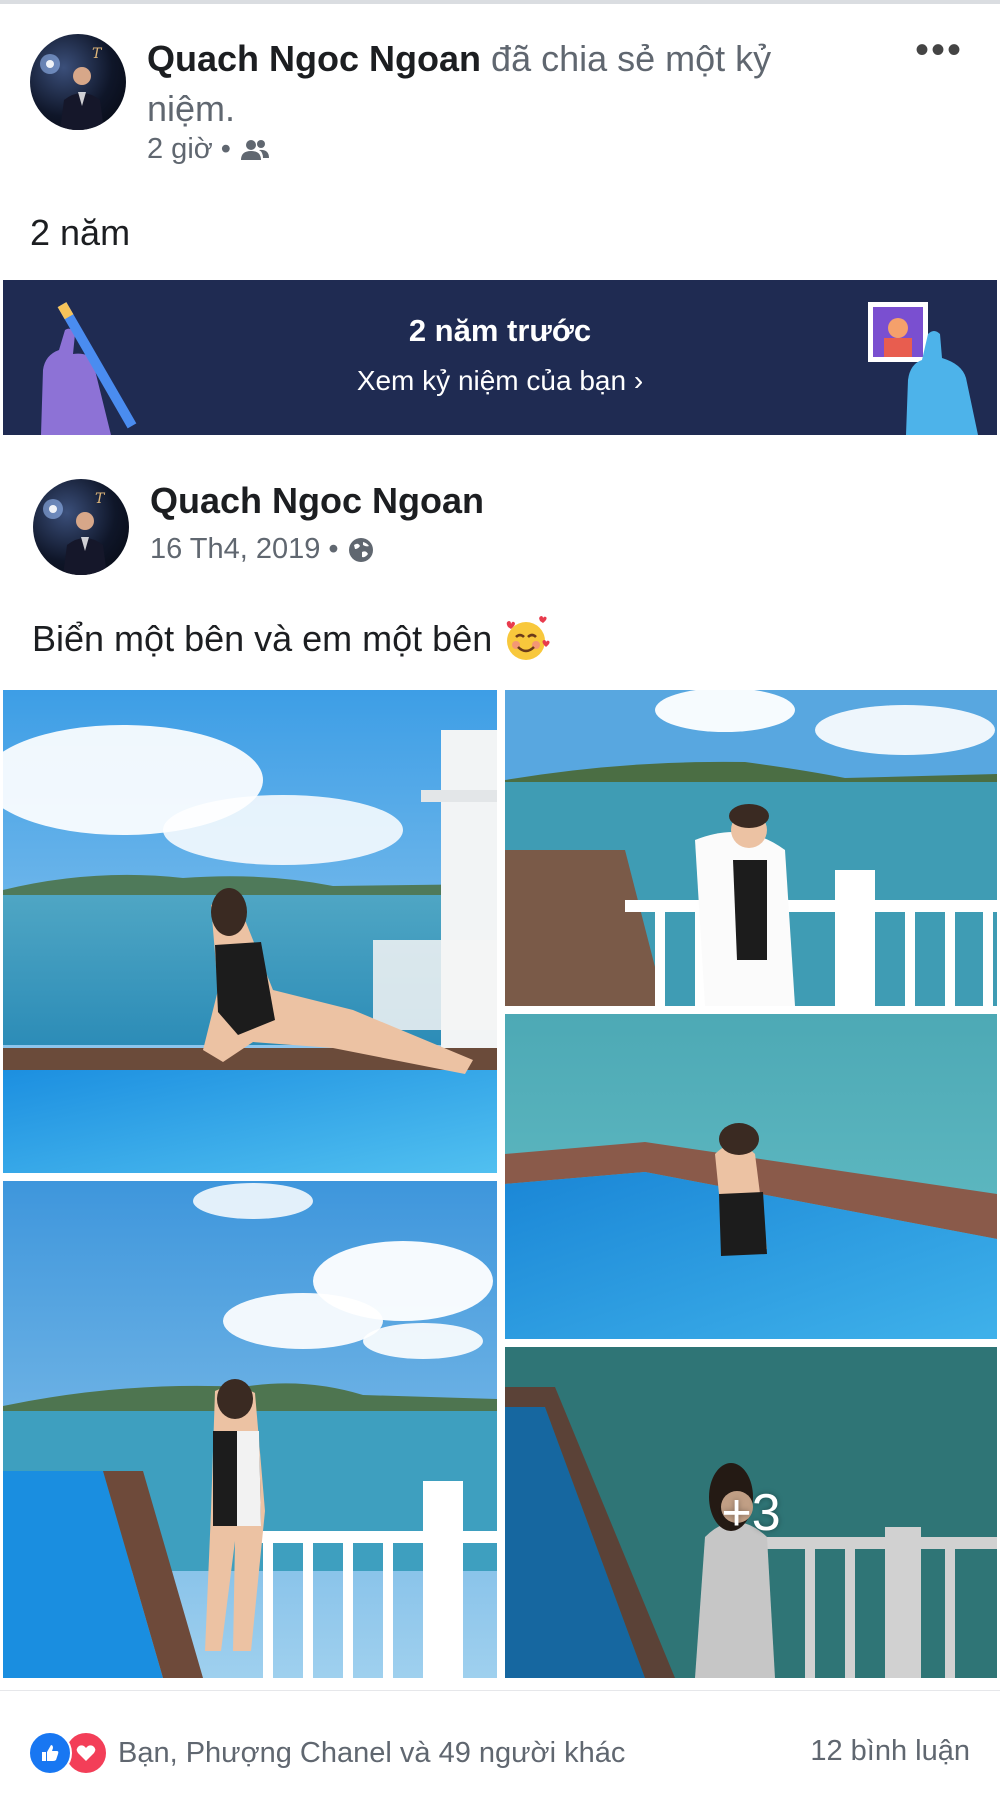  I want to click on reactions-text: Bạn, Phượng Chanel và 49 người khác, so click(372, 1752).